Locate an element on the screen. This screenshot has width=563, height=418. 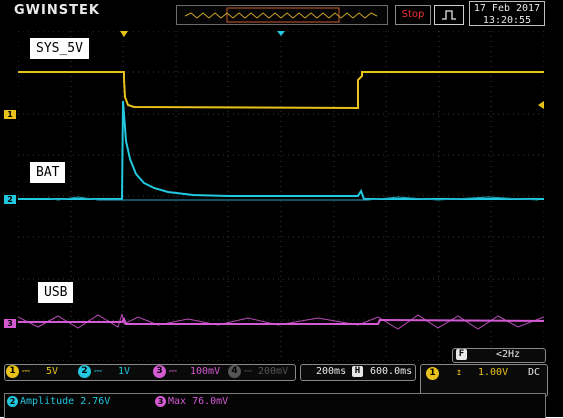
ch2-label: BAT is located at coordinates (48, 172).